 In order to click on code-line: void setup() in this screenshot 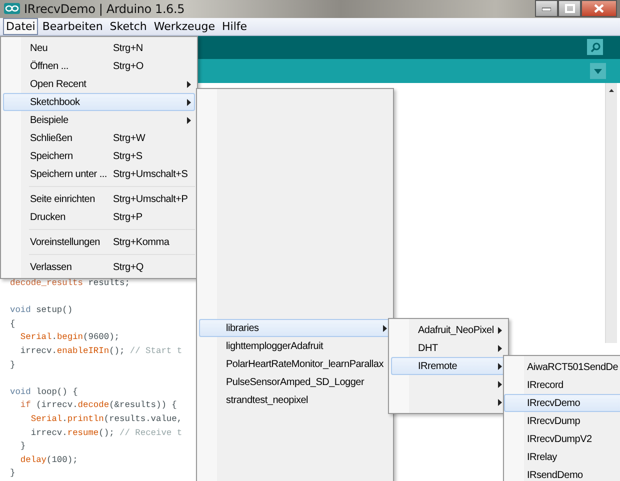, I will do `click(41, 311)`.